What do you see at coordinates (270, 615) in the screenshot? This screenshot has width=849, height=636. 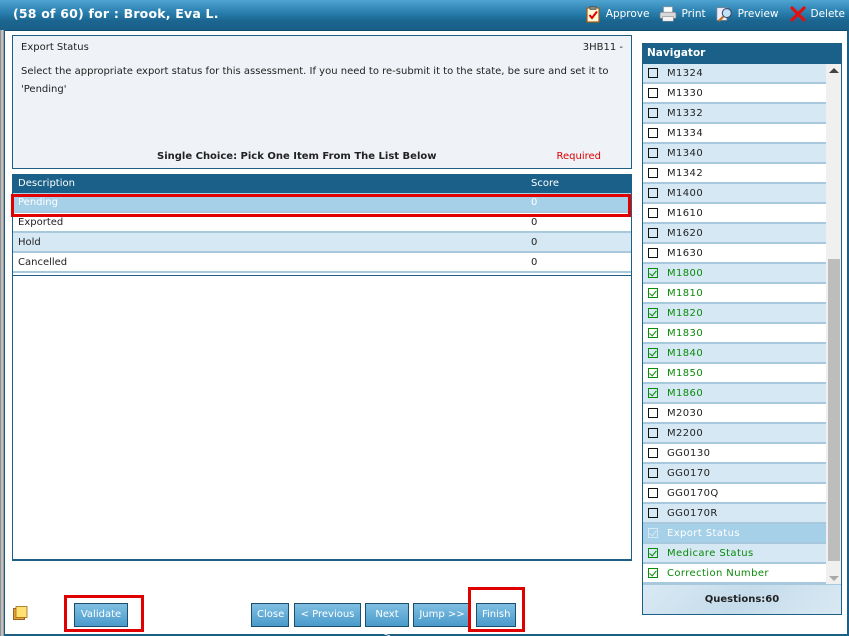 I see `close-button: Close` at bounding box center [270, 615].